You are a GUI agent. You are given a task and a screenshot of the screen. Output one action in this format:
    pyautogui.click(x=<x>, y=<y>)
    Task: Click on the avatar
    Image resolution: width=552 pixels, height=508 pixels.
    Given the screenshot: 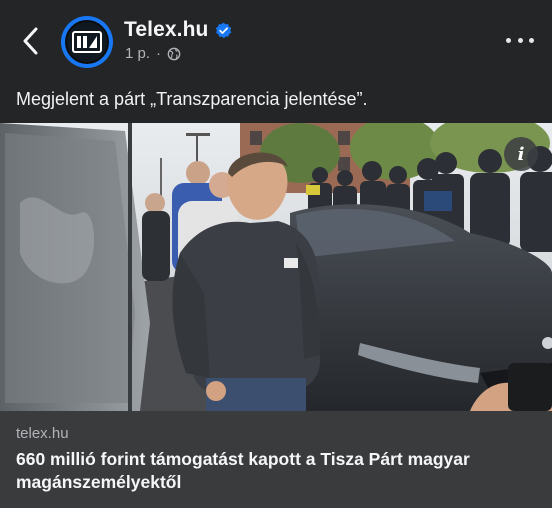 What is the action you would take?
    pyautogui.click(x=87, y=42)
    